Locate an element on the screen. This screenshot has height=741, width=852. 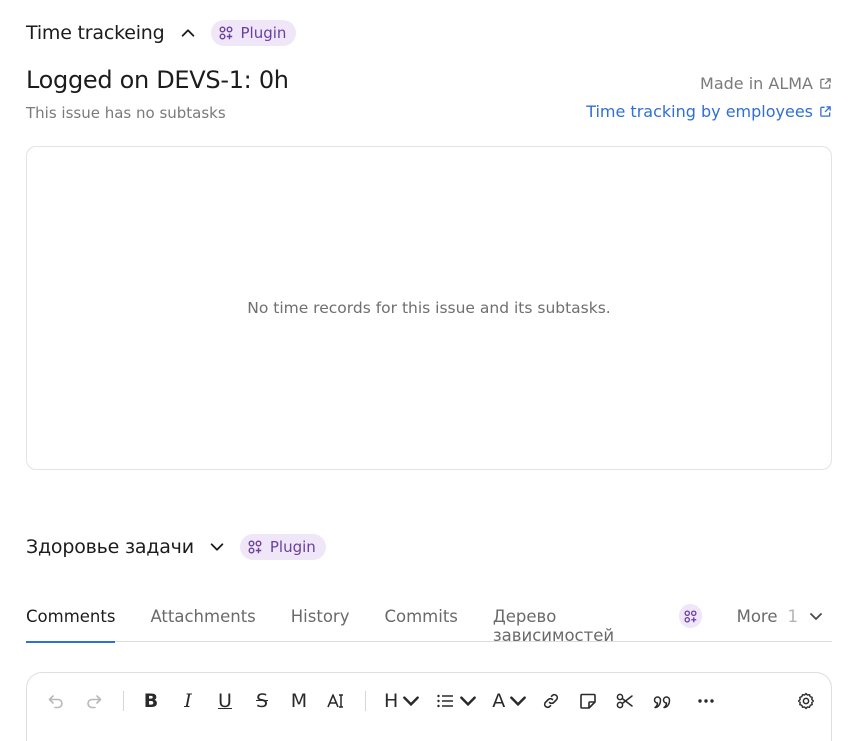
made-in-link: Made in ALMA is located at coordinates (766, 83).